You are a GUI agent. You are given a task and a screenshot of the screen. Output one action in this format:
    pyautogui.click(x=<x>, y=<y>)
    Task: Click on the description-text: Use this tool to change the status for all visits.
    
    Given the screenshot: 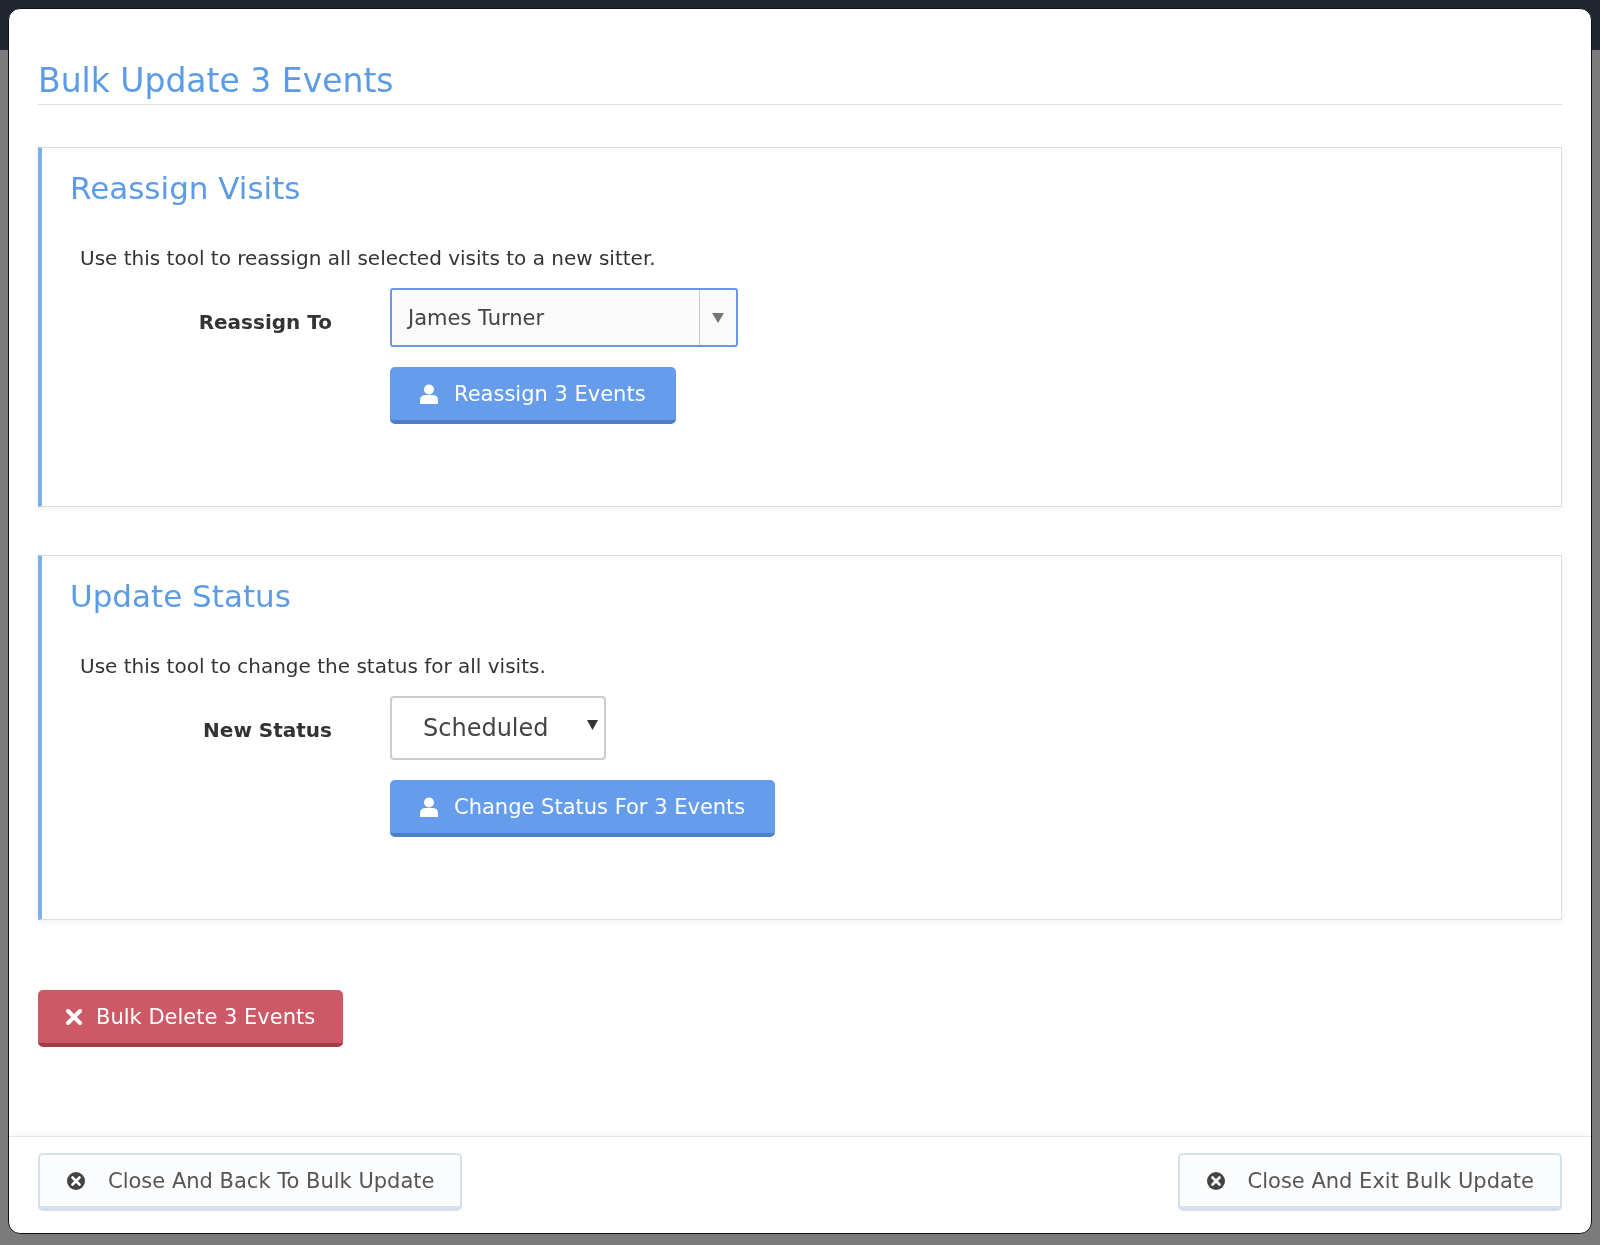 What is the action you would take?
    pyautogui.click(x=313, y=666)
    